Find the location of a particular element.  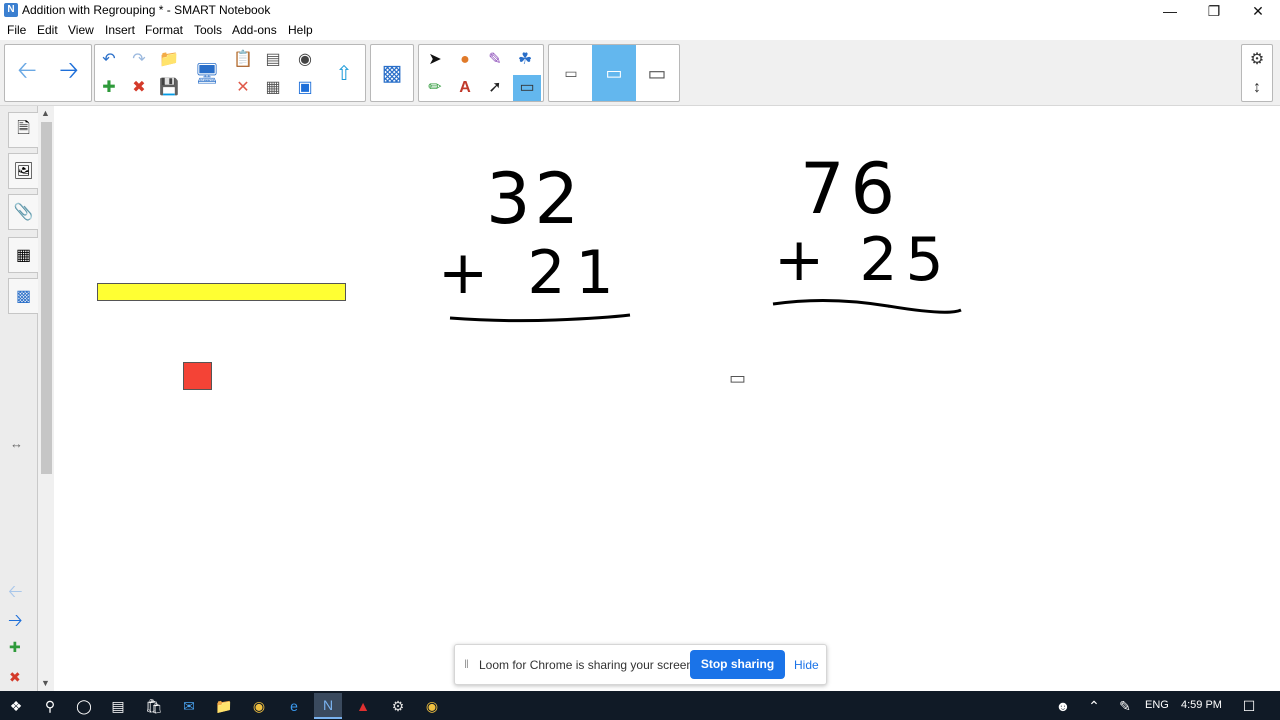

eraser-medium-icon: ▭ is located at coordinates (614, 73).